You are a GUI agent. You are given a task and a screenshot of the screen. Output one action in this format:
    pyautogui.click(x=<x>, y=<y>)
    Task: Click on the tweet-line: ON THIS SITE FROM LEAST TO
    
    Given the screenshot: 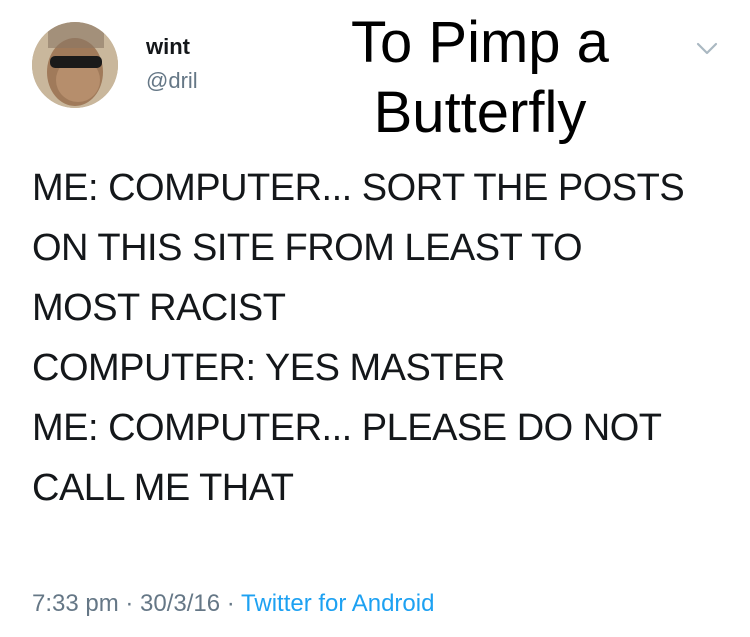 What is the action you would take?
    pyautogui.click(x=307, y=248)
    